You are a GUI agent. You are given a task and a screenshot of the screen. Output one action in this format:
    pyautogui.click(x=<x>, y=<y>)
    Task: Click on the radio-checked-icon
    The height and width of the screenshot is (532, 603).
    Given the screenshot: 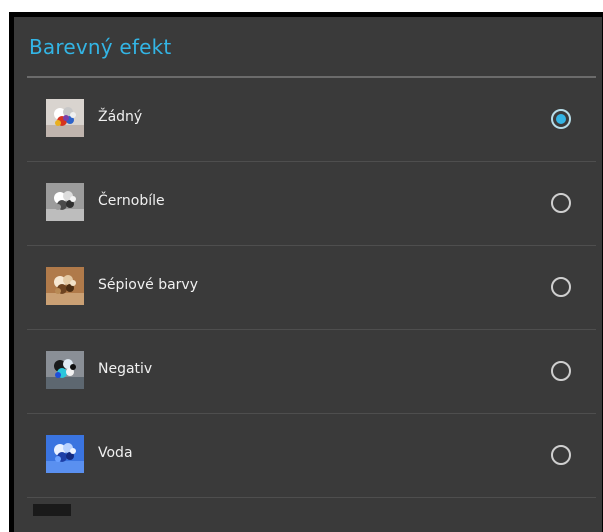 What is the action you would take?
    pyautogui.click(x=561, y=119)
    